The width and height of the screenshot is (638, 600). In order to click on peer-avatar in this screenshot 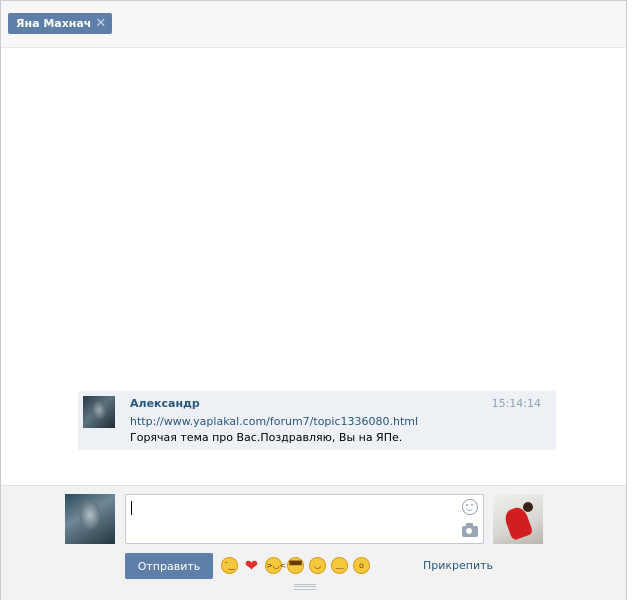, I will do `click(518, 519)`.